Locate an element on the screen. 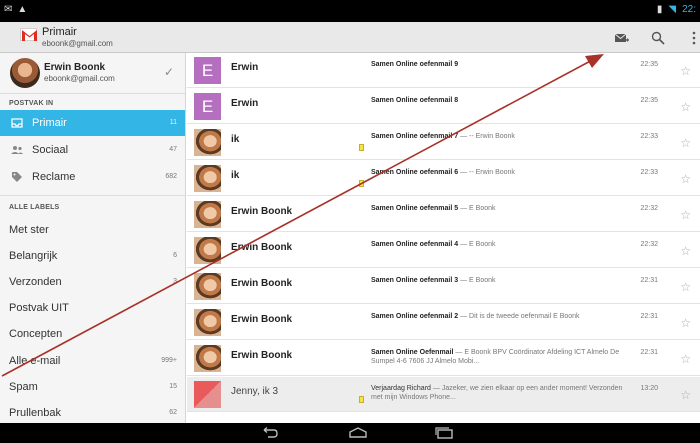 Image resolution: width=700 pixels, height=443 pixels. sidebar-item-verzonden: Verzonden 3 is located at coordinates (92, 282).